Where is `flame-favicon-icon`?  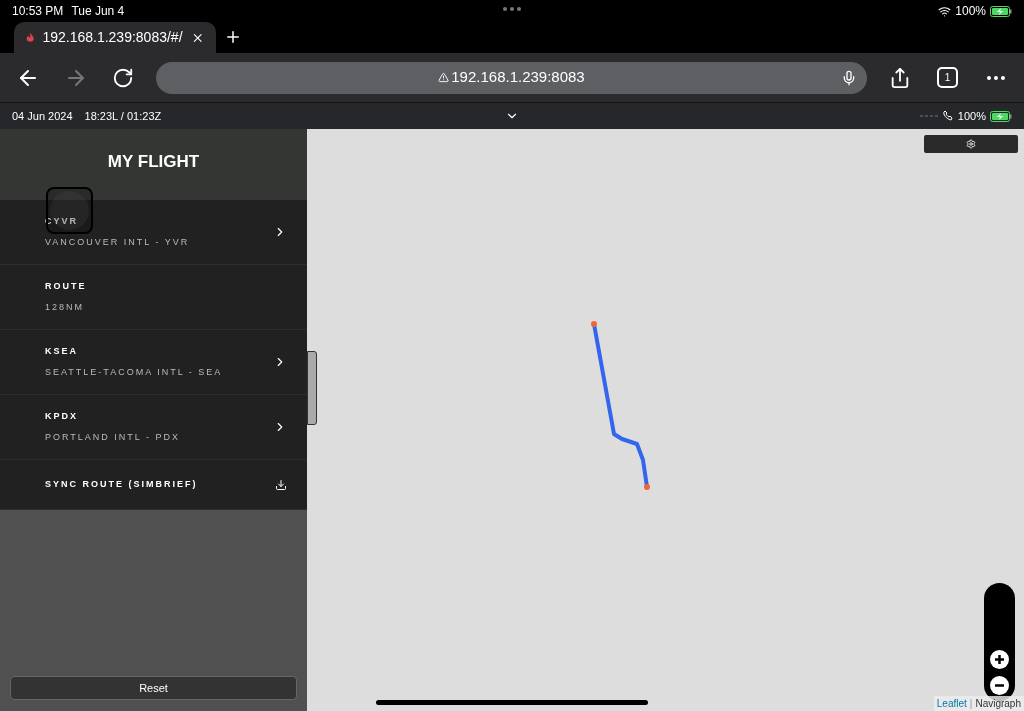
flame-favicon-icon is located at coordinates (30, 37).